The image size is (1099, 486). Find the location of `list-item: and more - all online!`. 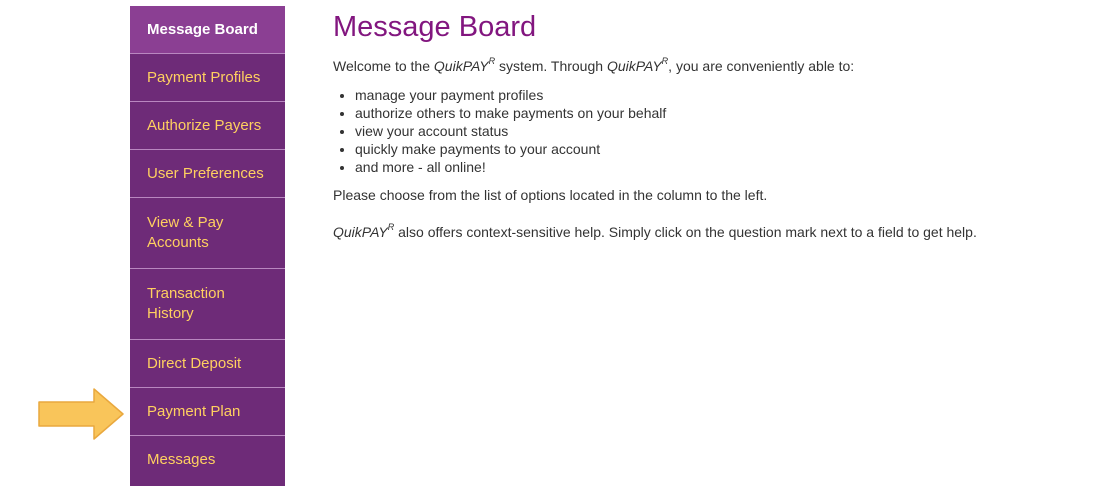

list-item: and more - all online! is located at coordinates (724, 167).